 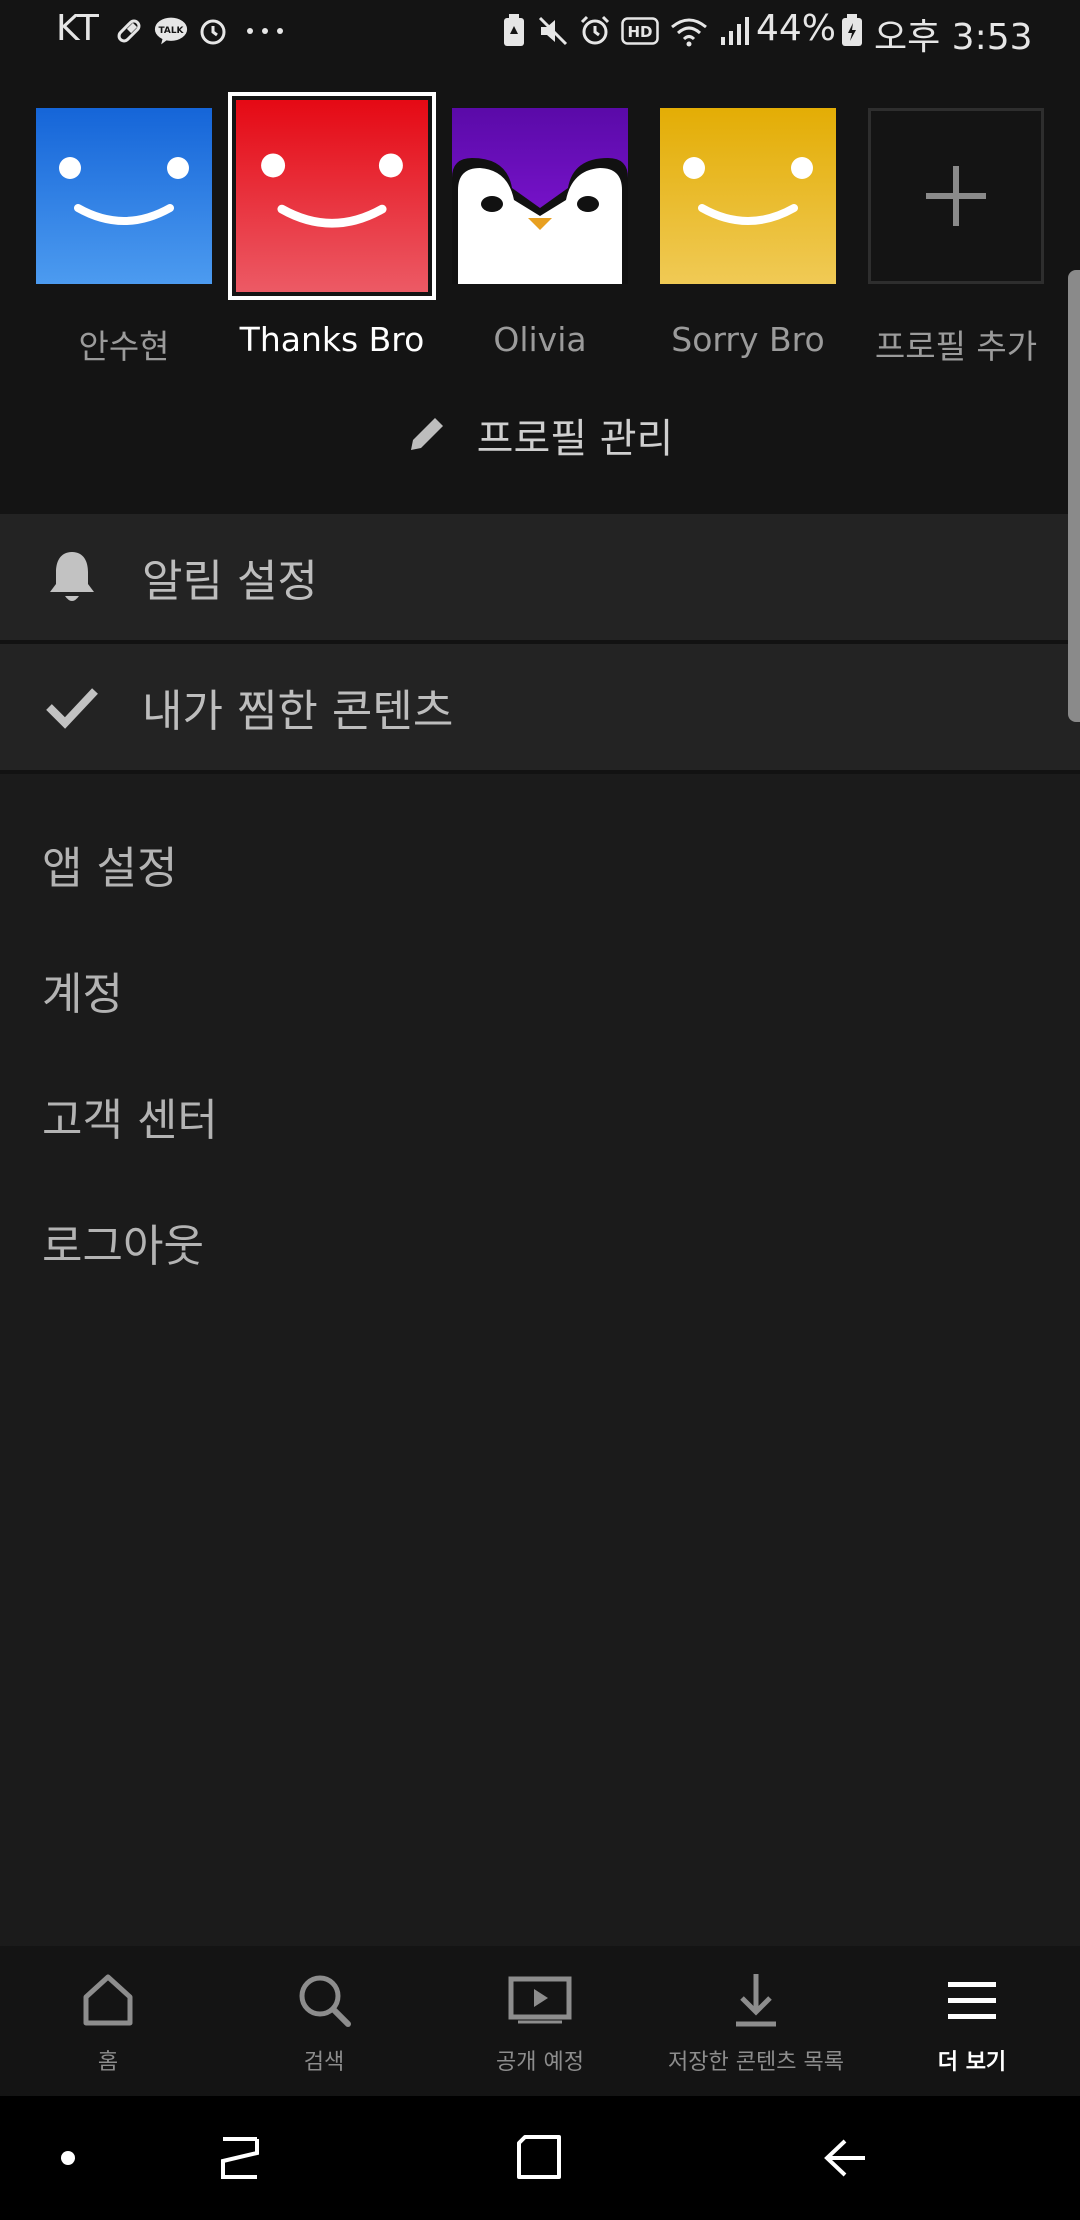 What do you see at coordinates (756, 2062) in the screenshot?
I see `tab-label: 저장한 콘텐츠 목록` at bounding box center [756, 2062].